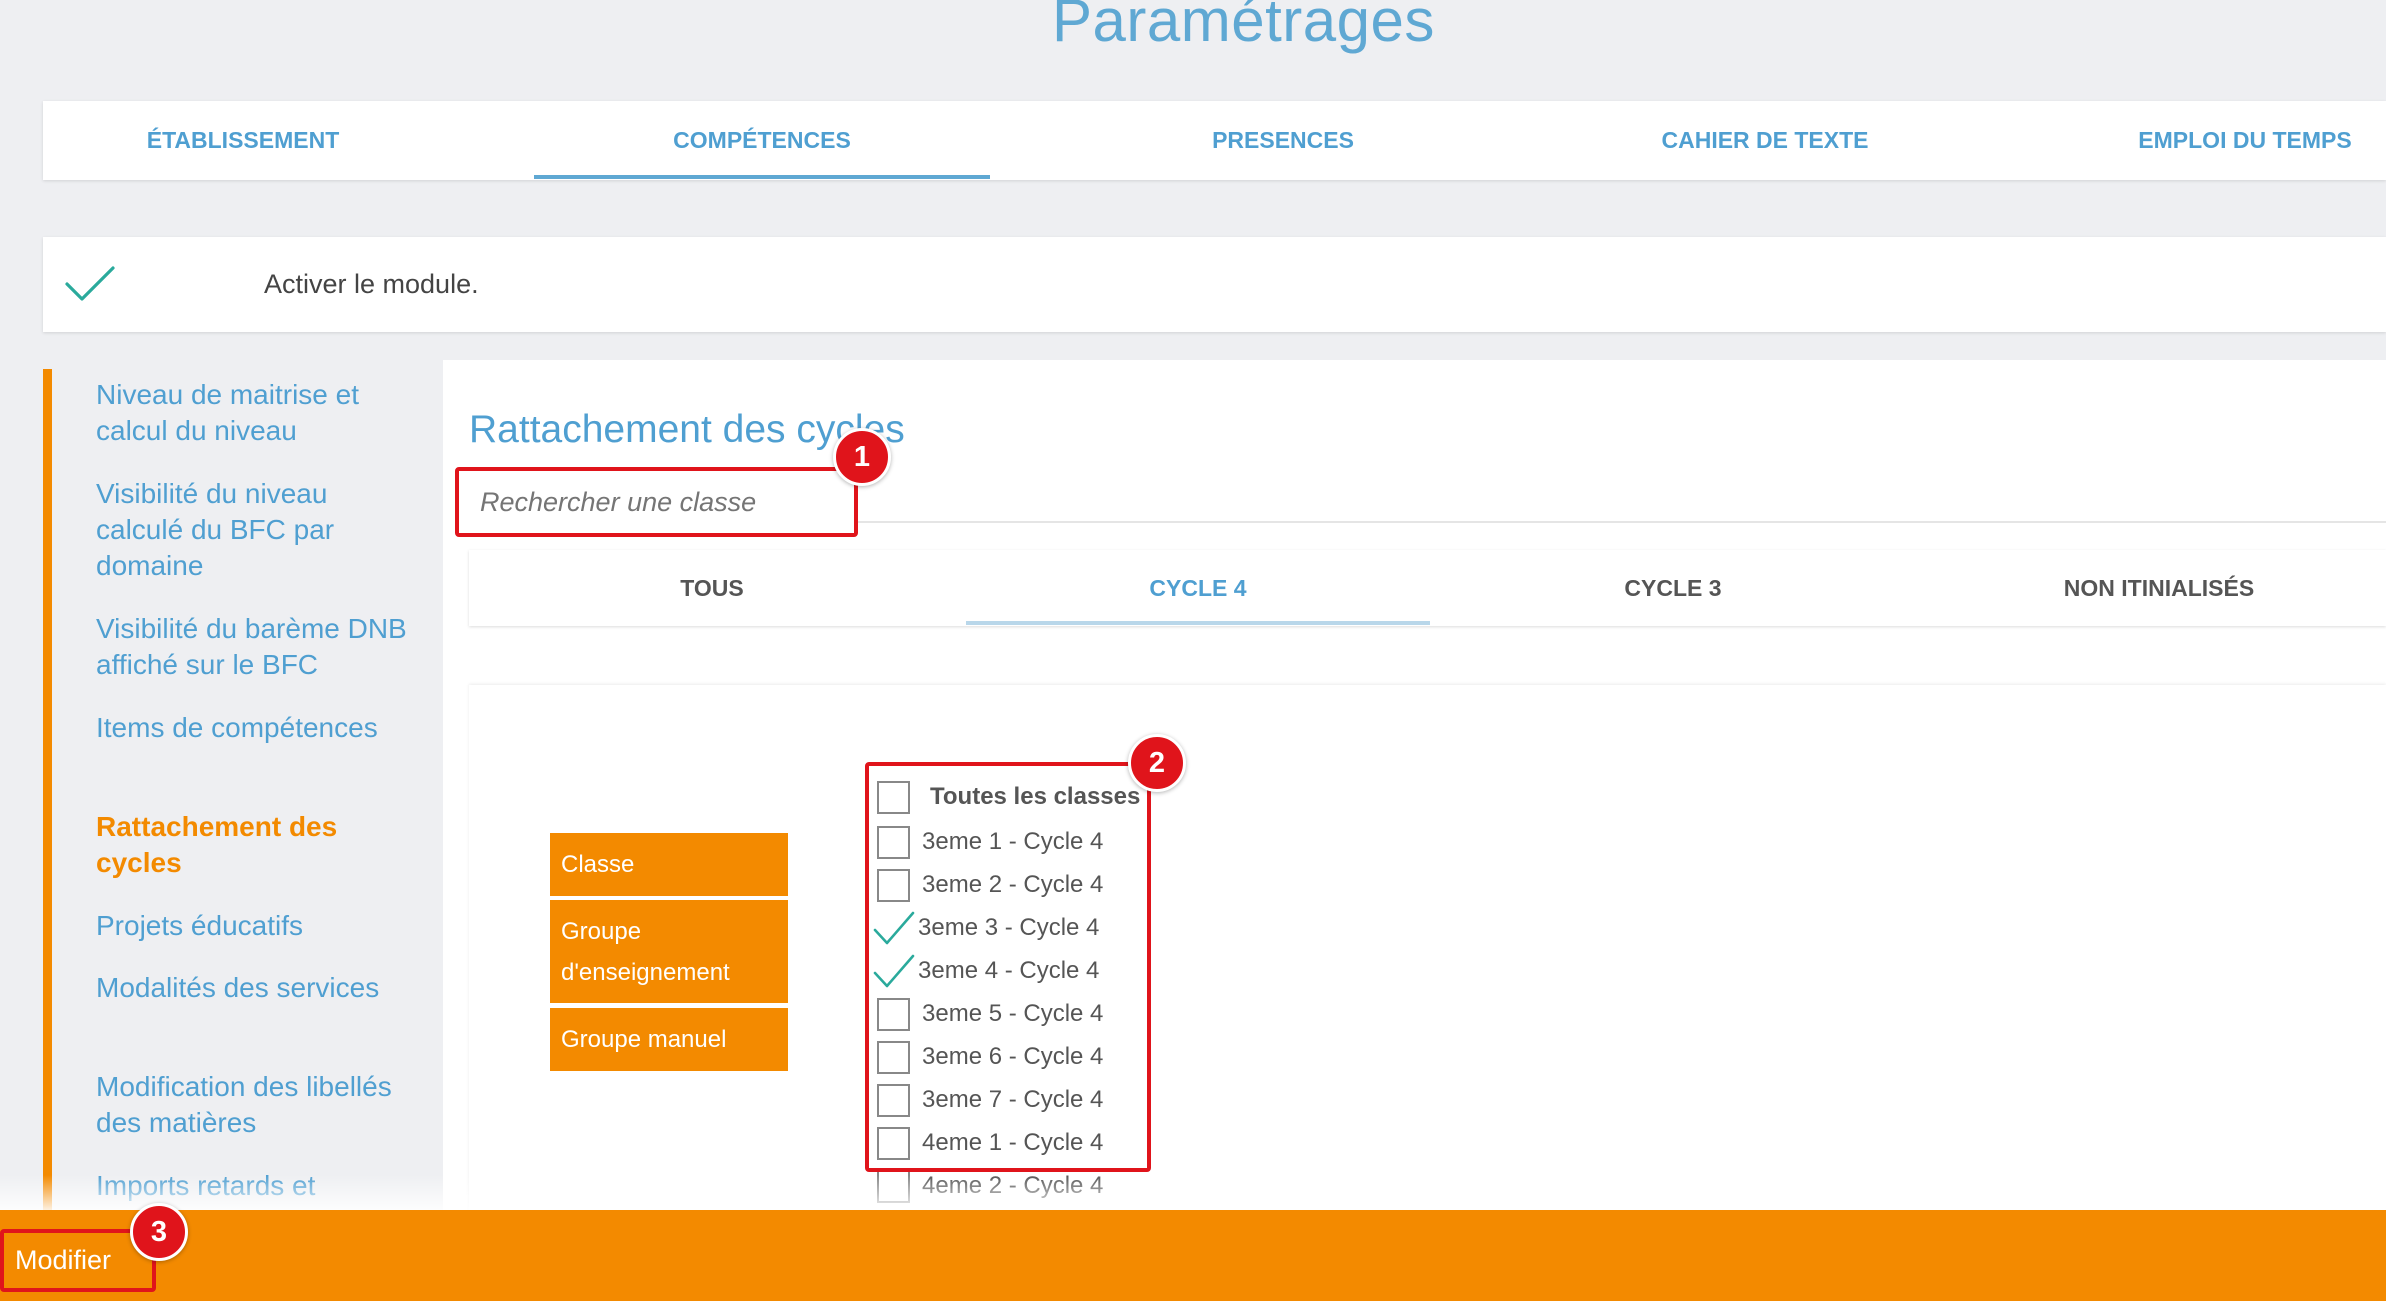  Describe the element at coordinates (1198, 623) in the screenshot. I see `active-cycle-tab-indicator` at that location.